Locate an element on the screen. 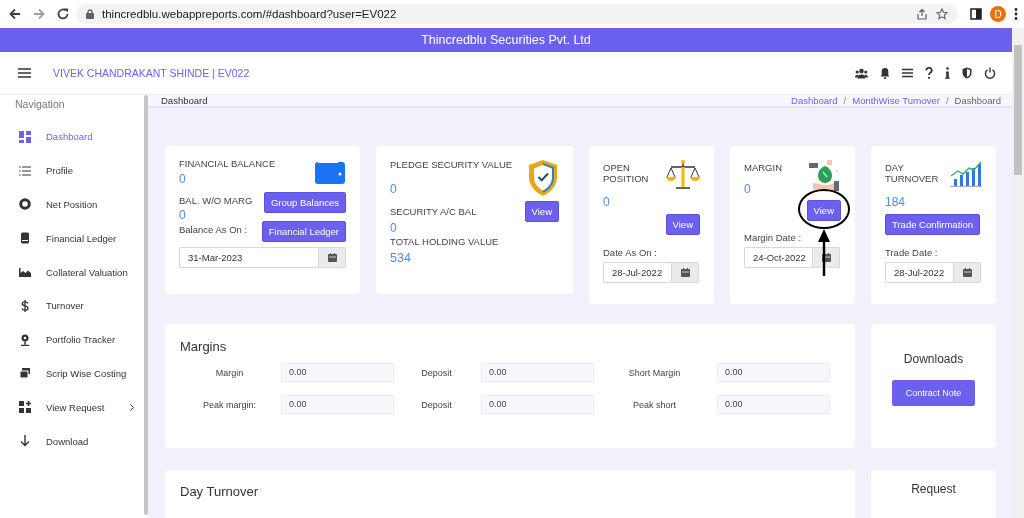  group-balances-button: Group Balances is located at coordinates (304, 202).